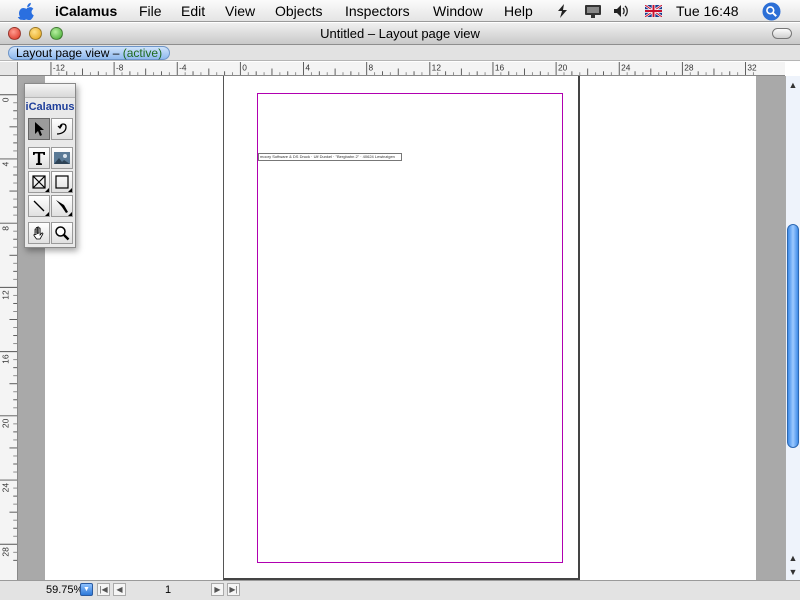  What do you see at coordinates (9, 328) in the screenshot?
I see `vertical-ruler: 0 4 8 12 16 20 24 28` at bounding box center [9, 328].